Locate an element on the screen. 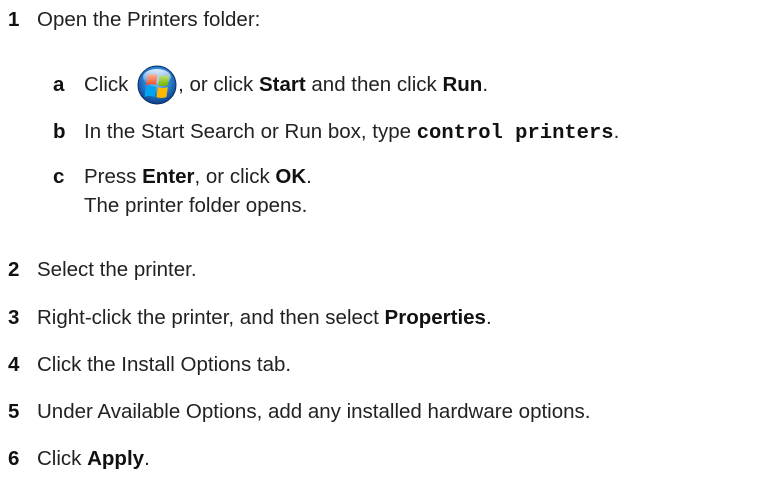 This screenshot has height=493, width=780. substep-text: Press is located at coordinates (113, 176).